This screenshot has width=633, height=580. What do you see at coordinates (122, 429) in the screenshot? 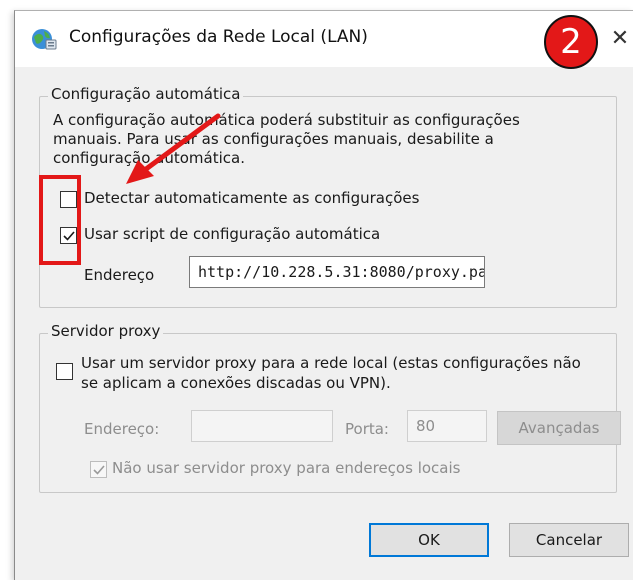
I see `proxy-address-label: Endereço:` at bounding box center [122, 429].